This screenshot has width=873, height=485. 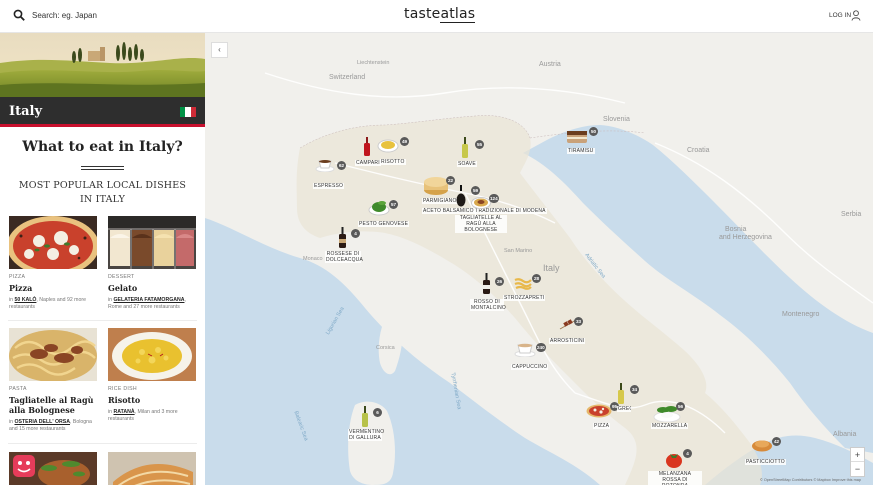 I want to click on marker-label: STROZZAPRETI, so click(x=524, y=298).